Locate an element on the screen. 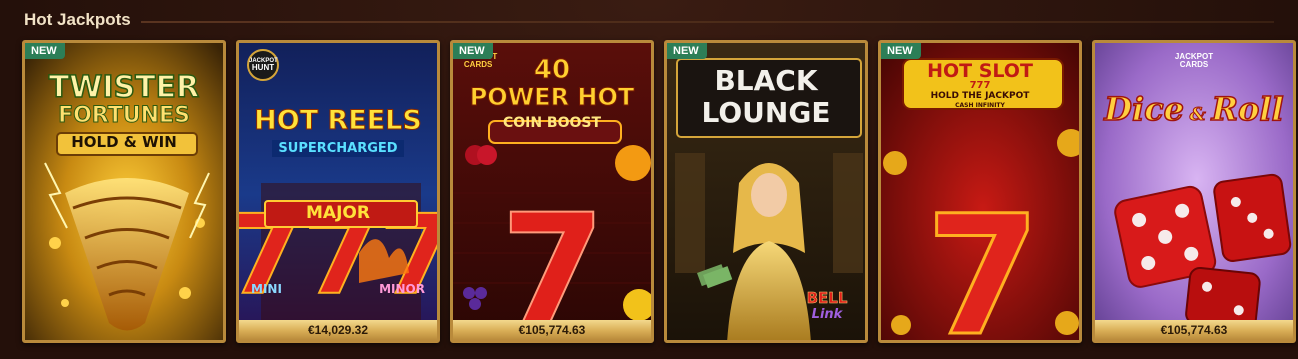  section-divider is located at coordinates (707, 22).